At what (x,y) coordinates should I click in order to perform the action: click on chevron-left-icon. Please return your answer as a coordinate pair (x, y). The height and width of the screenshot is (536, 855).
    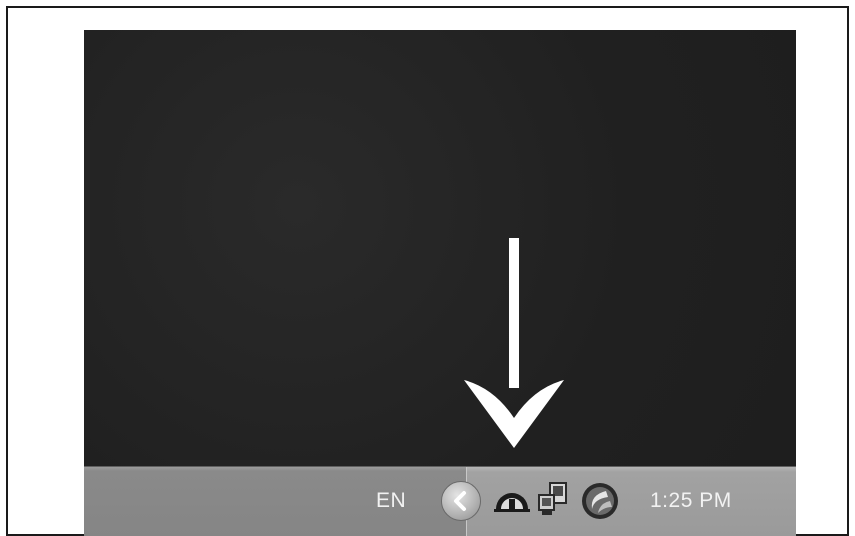
    Looking at the image, I should click on (460, 501).